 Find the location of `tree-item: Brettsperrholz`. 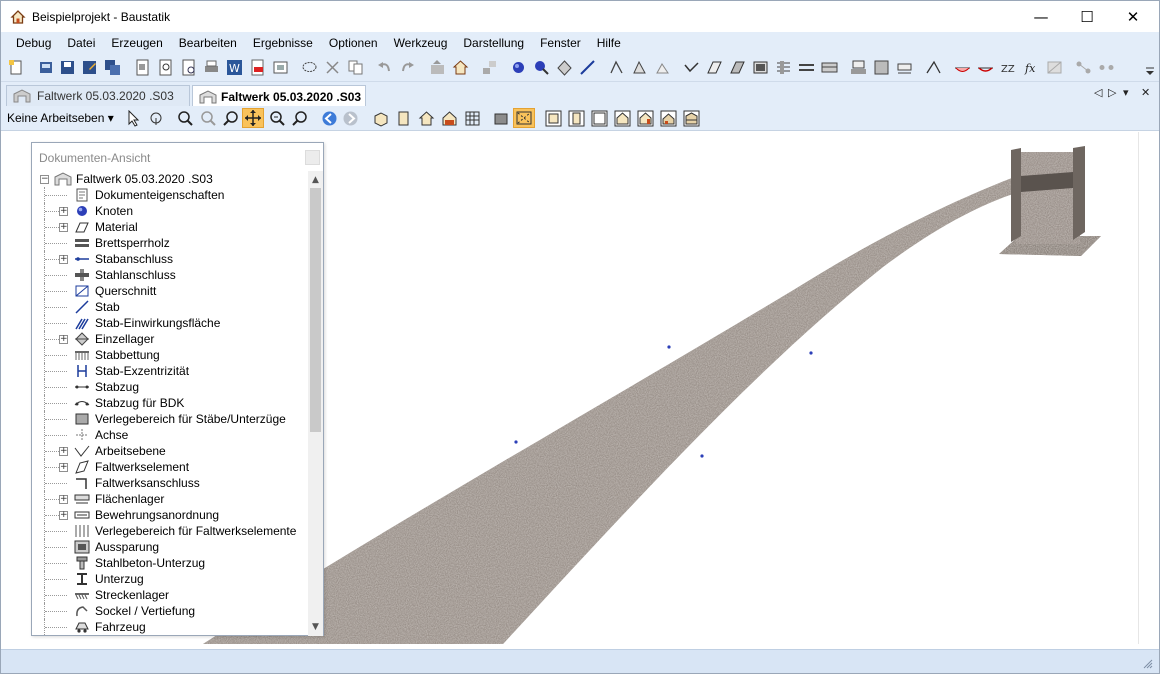

tree-item: Brettsperrholz is located at coordinates (170, 243).